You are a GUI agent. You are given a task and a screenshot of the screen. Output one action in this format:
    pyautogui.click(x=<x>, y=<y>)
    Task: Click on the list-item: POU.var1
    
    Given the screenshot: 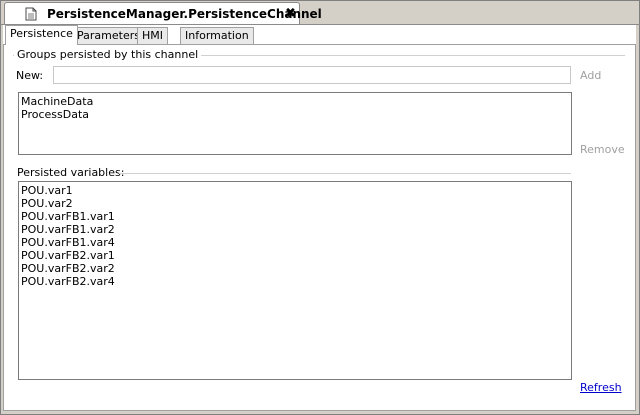 What is the action you would take?
    pyautogui.click(x=295, y=190)
    